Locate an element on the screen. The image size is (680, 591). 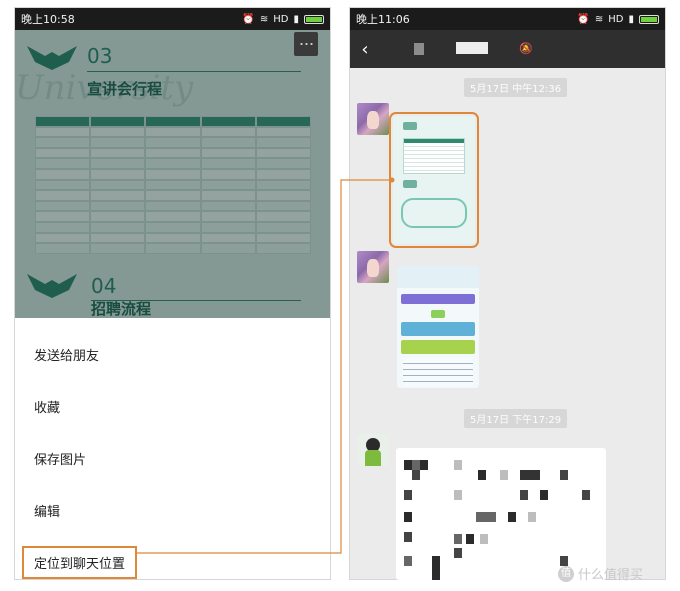
watermark: 值 什么值得买 is located at coordinates (600, 573).